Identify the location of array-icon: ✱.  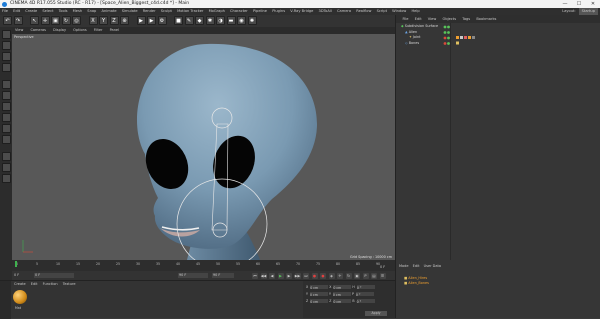
(210, 20).